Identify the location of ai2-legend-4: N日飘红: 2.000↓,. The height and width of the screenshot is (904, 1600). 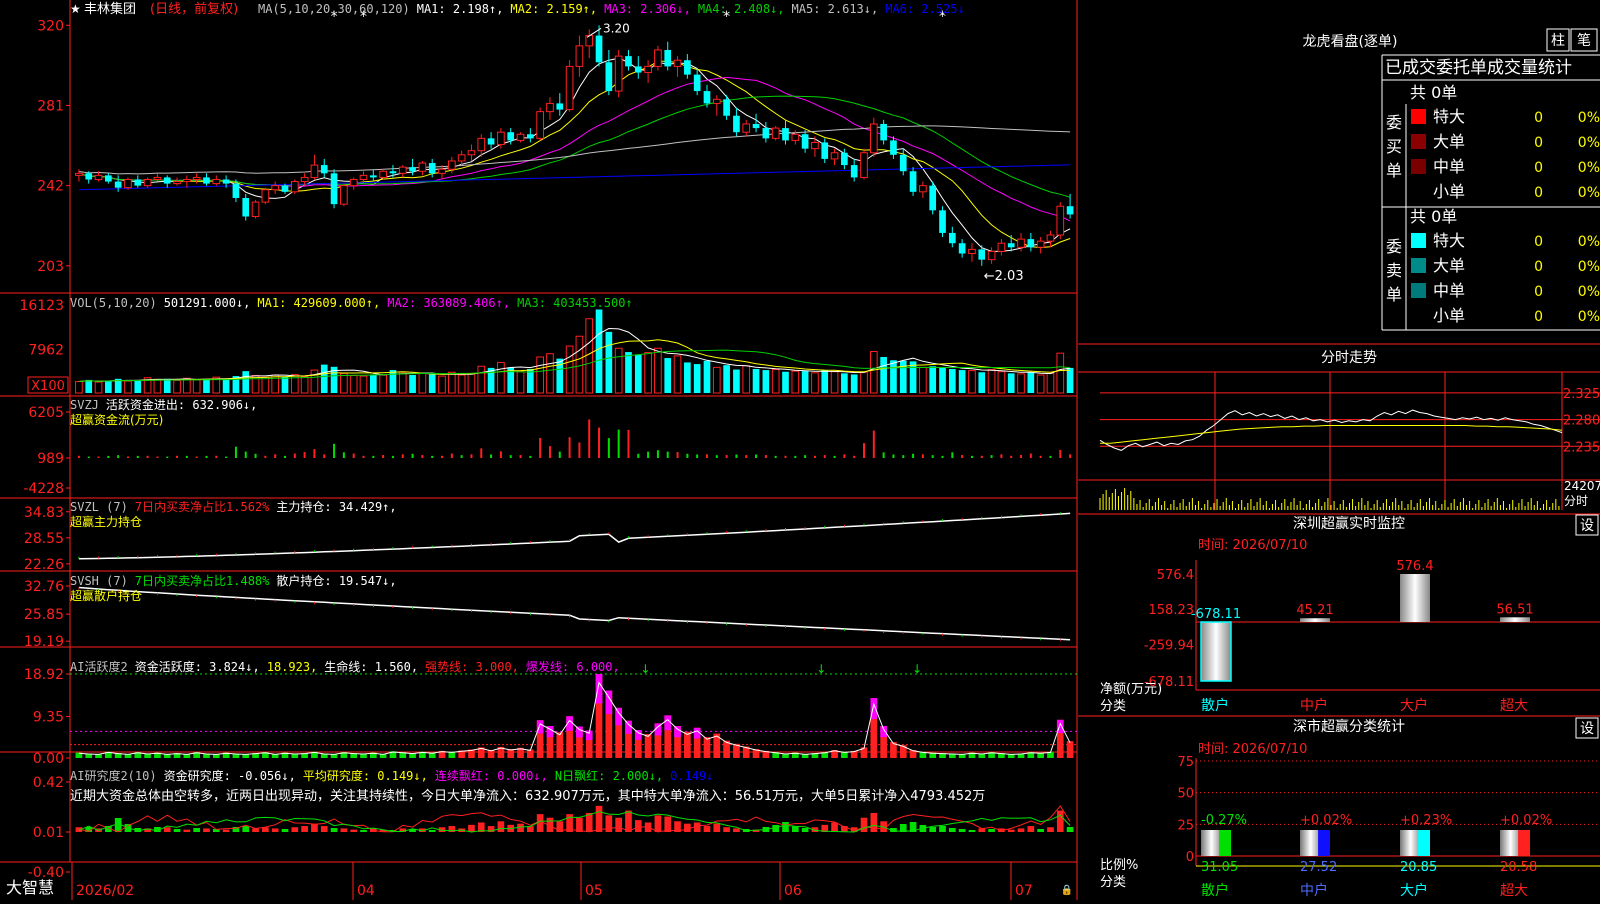
(609, 775).